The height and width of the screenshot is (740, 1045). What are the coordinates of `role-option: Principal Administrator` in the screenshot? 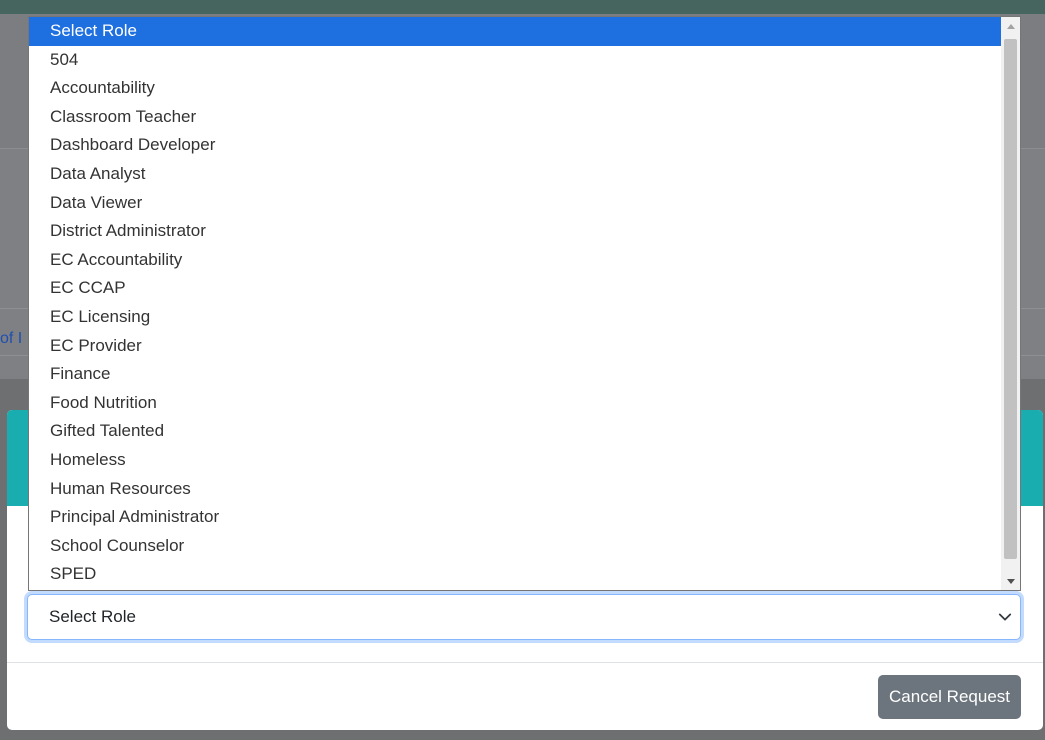 It's located at (515, 517).